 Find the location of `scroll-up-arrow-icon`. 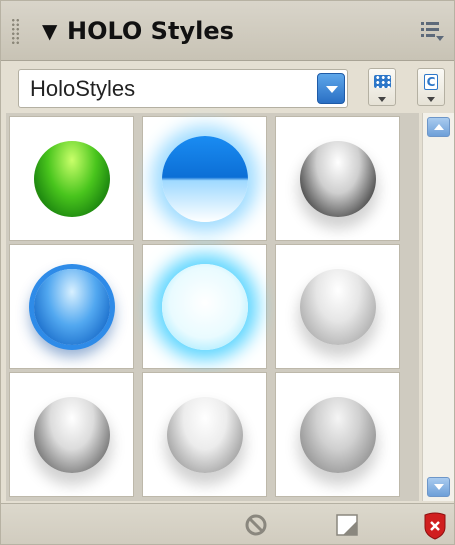

scroll-up-arrow-icon is located at coordinates (438, 127).